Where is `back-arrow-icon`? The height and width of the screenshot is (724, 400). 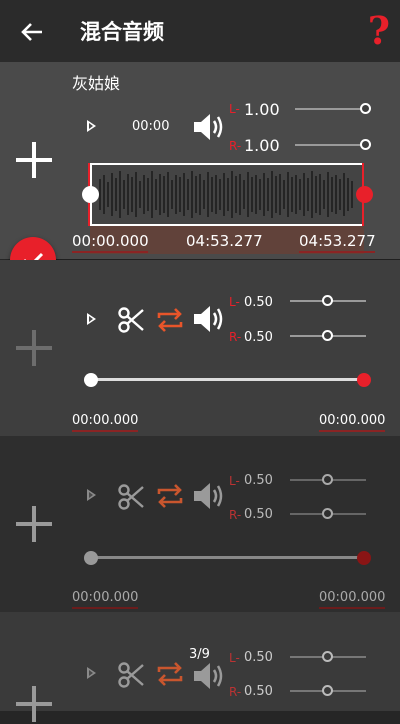
back-arrow-icon is located at coordinates (32, 32).